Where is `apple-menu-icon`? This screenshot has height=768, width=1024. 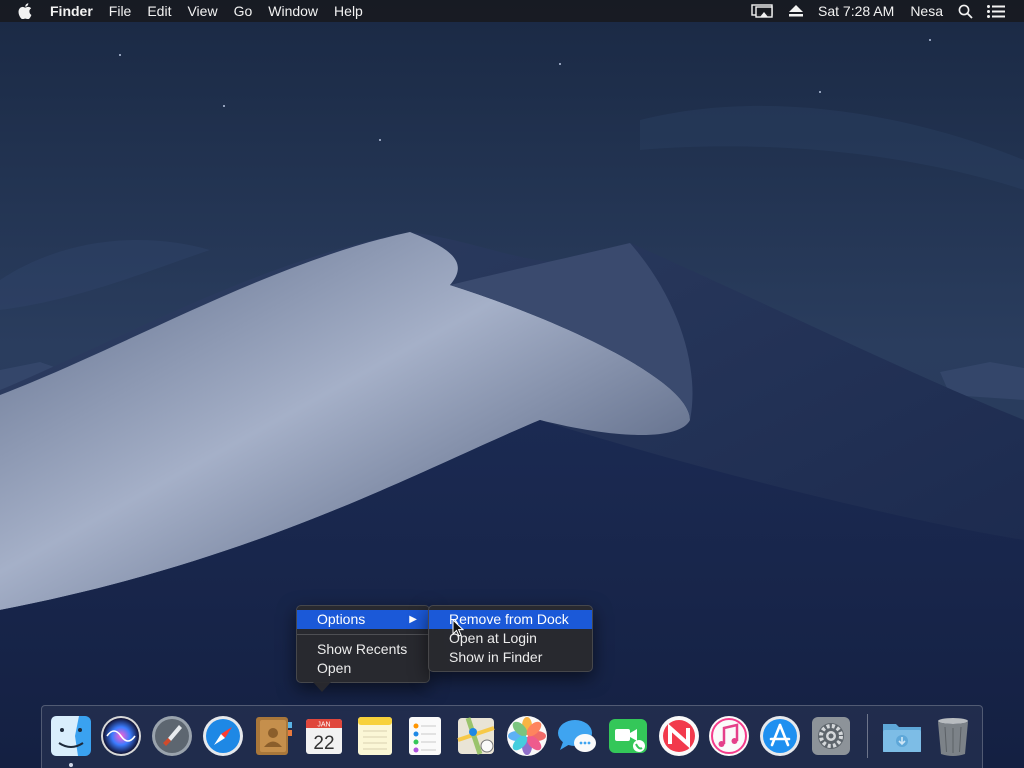 apple-menu-icon is located at coordinates (21, 11).